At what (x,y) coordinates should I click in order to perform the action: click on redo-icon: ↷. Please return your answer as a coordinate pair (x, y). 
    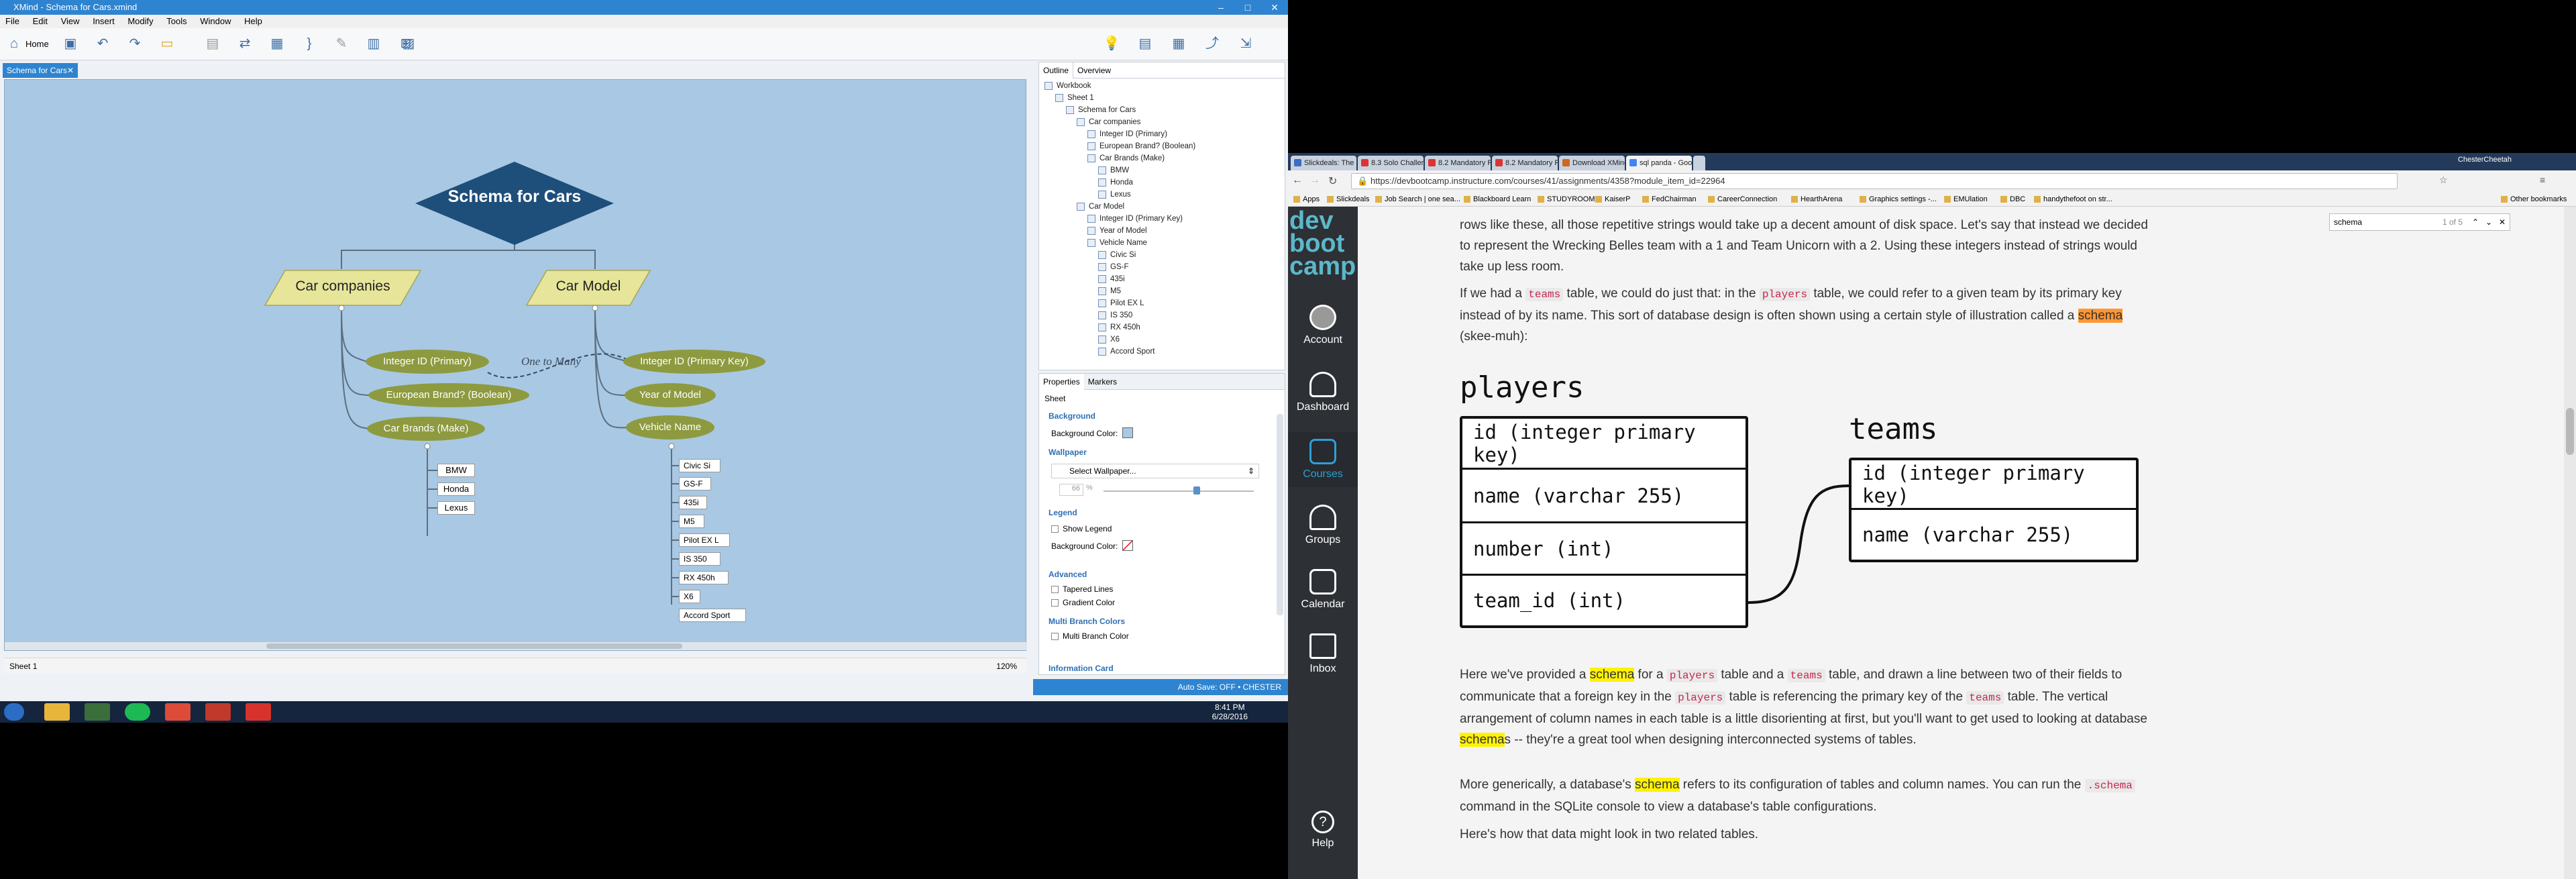
    Looking at the image, I should click on (135, 43).